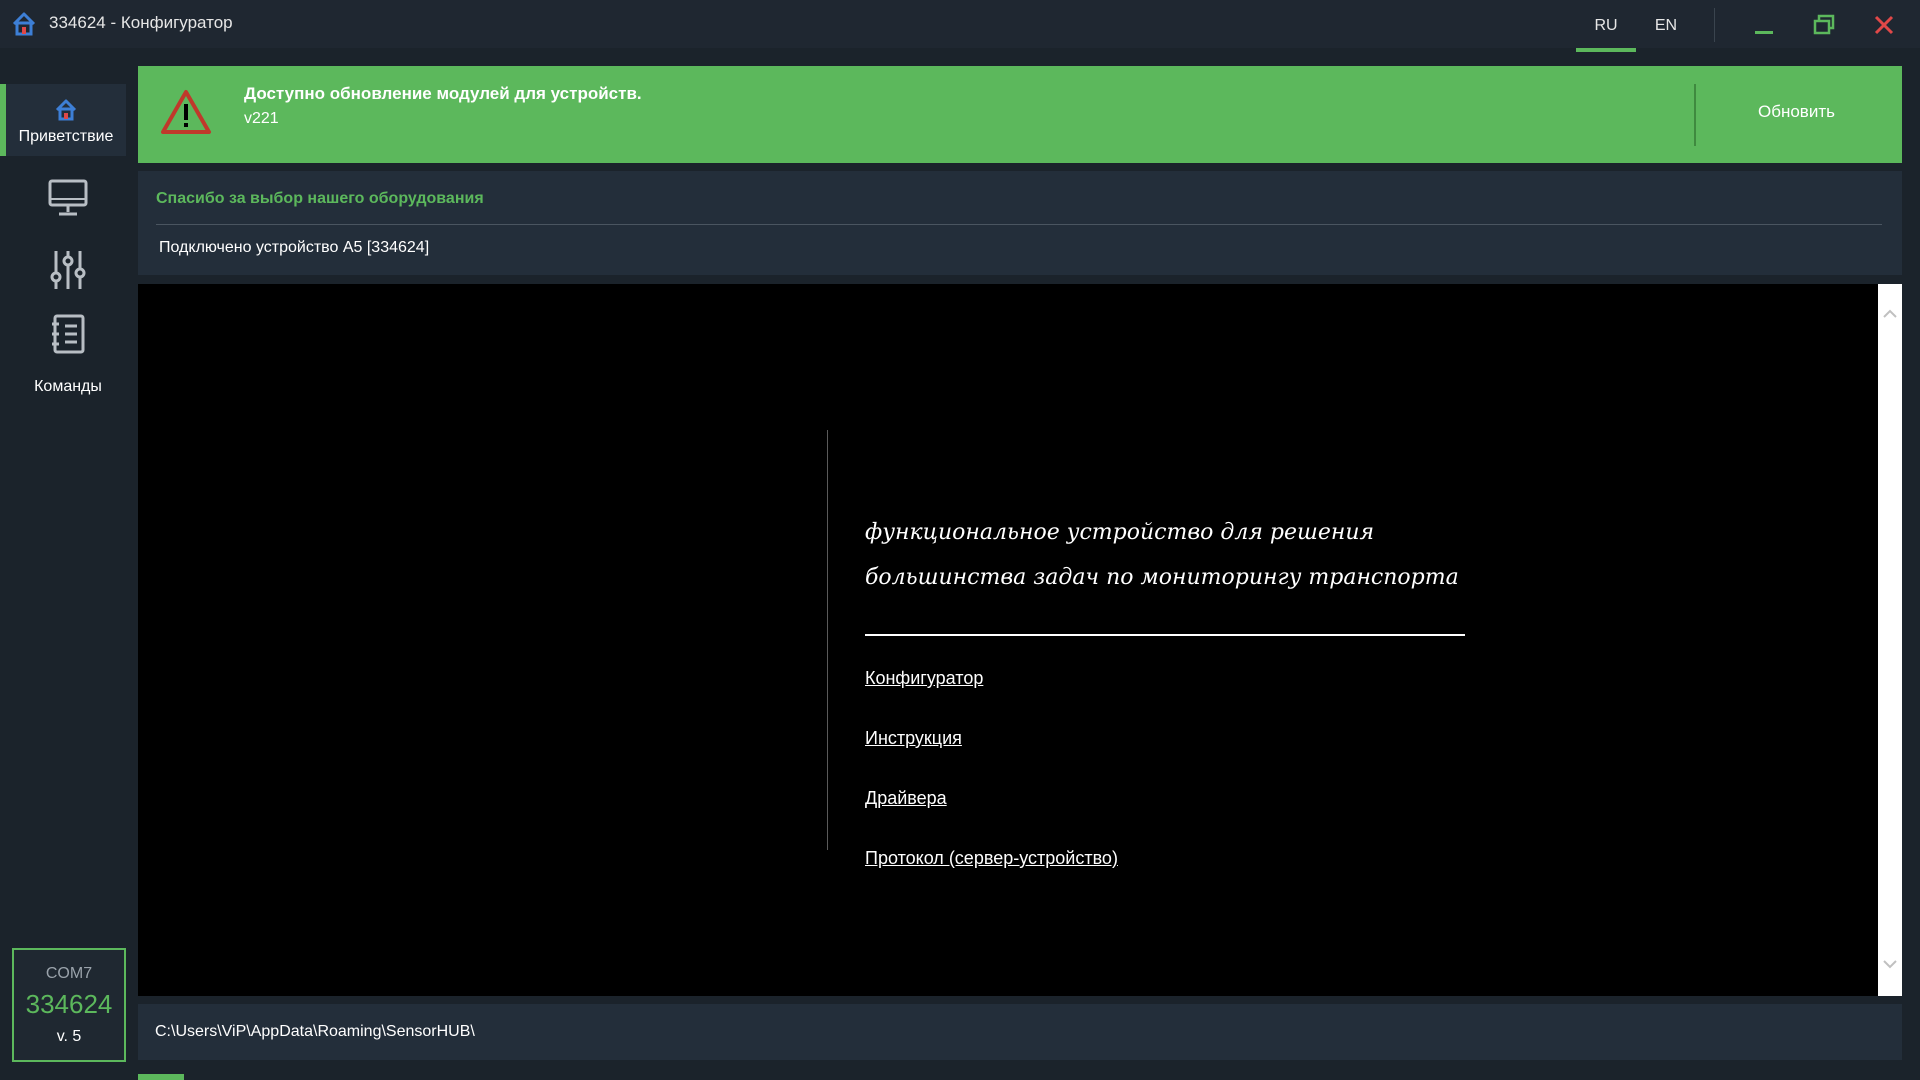 The image size is (1920, 1080). What do you see at coordinates (991, 858) in the screenshot?
I see `link-protocol: Протокол (сервер-устройство)` at bounding box center [991, 858].